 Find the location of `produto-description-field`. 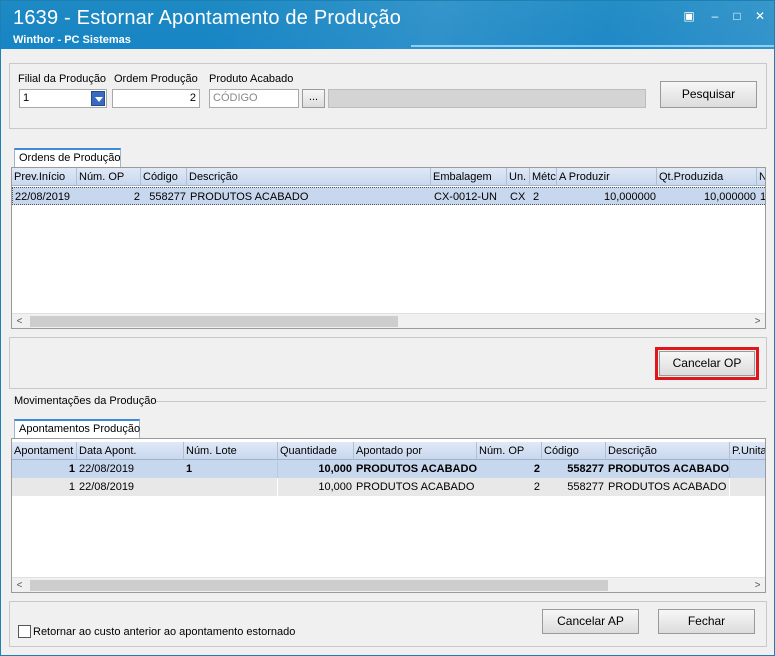

produto-description-field is located at coordinates (487, 98).